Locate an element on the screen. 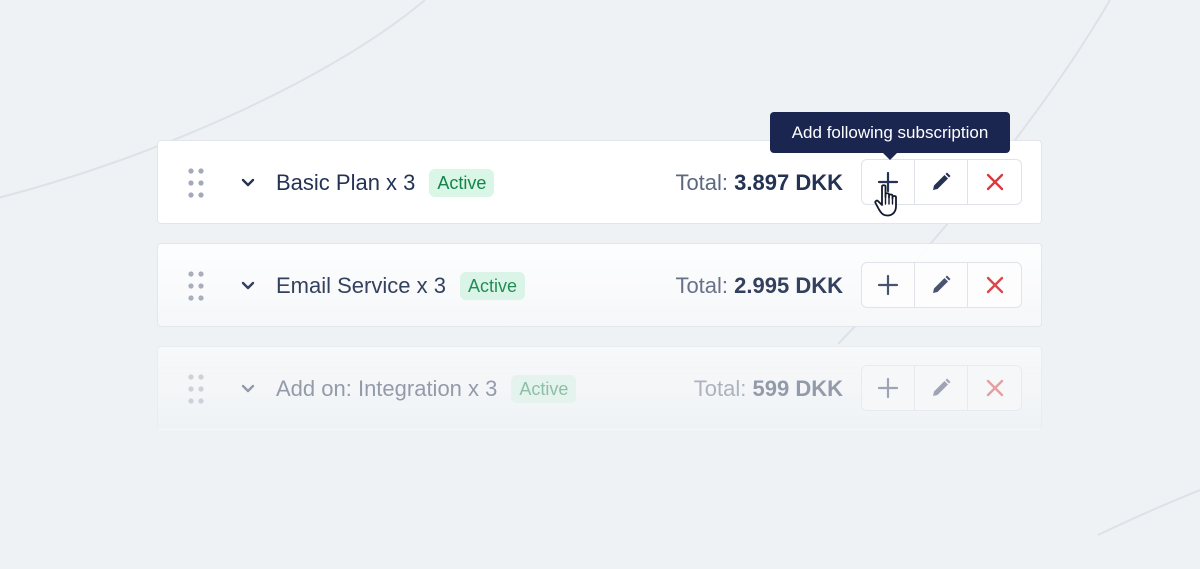 The width and height of the screenshot is (1200, 569). subscription-name-text: Basic Plan x 3 is located at coordinates (346, 182).